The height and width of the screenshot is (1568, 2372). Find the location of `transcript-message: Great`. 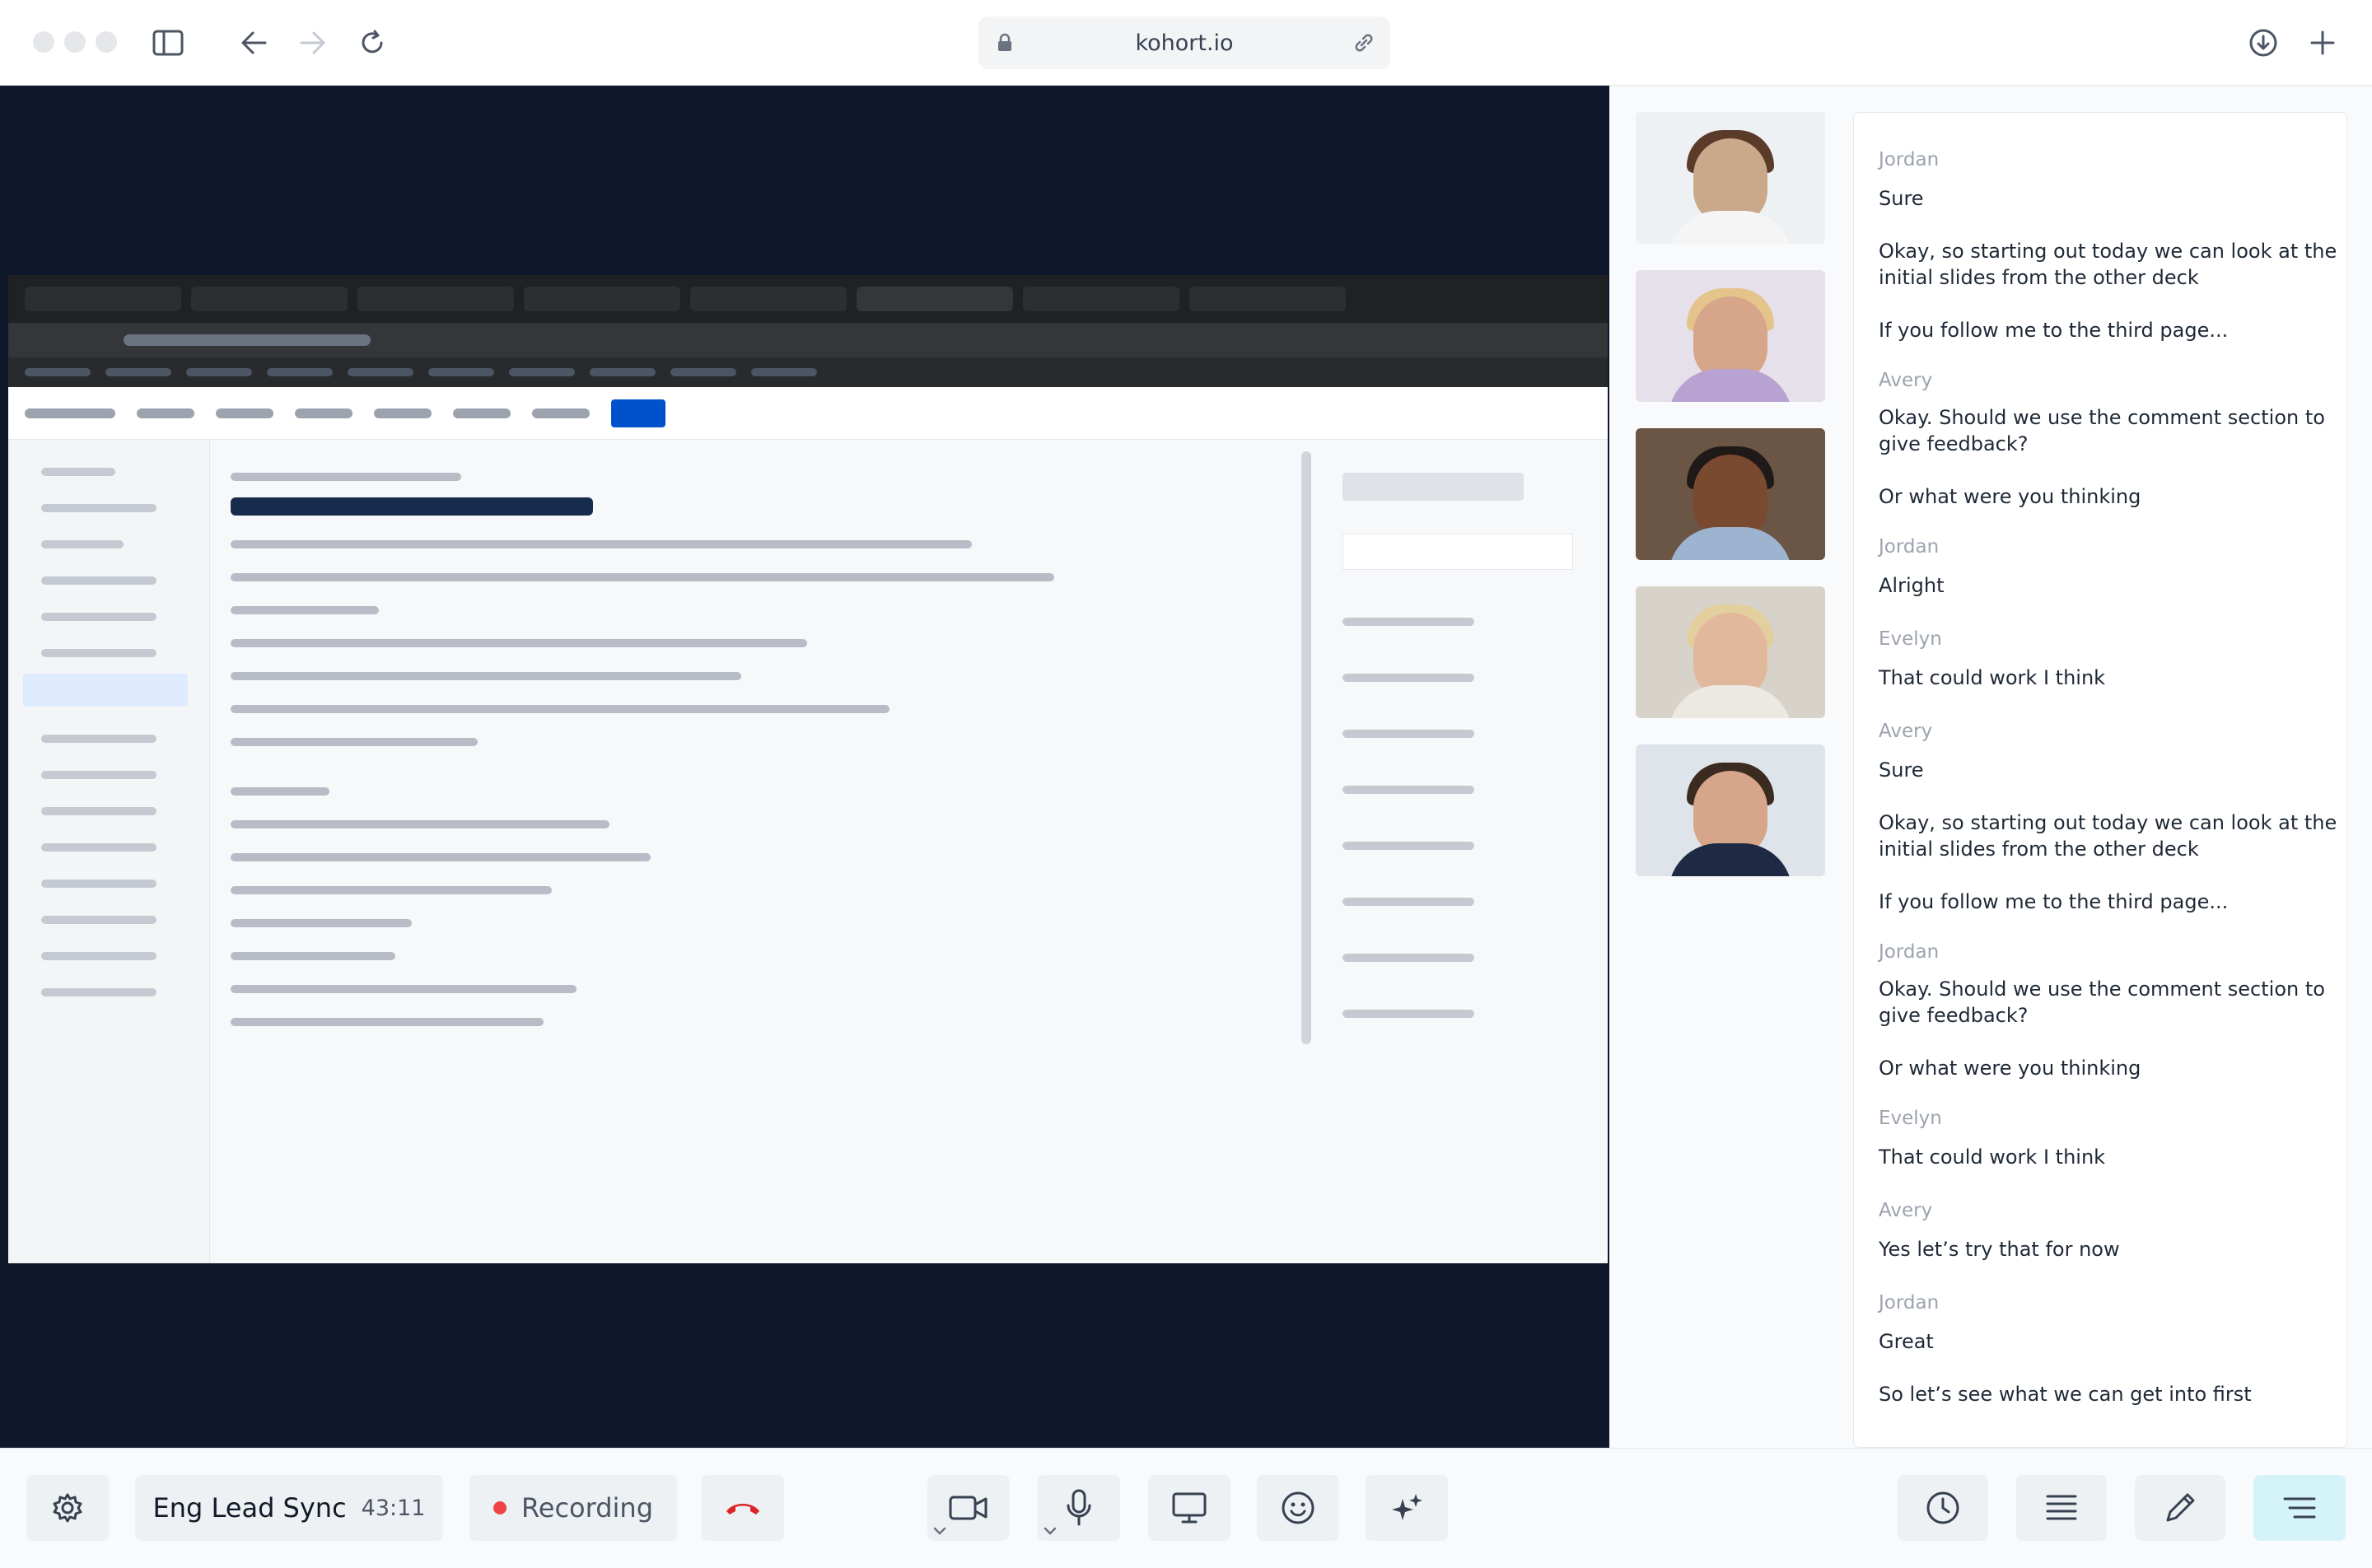

transcript-message: Great is located at coordinates (1906, 1341).